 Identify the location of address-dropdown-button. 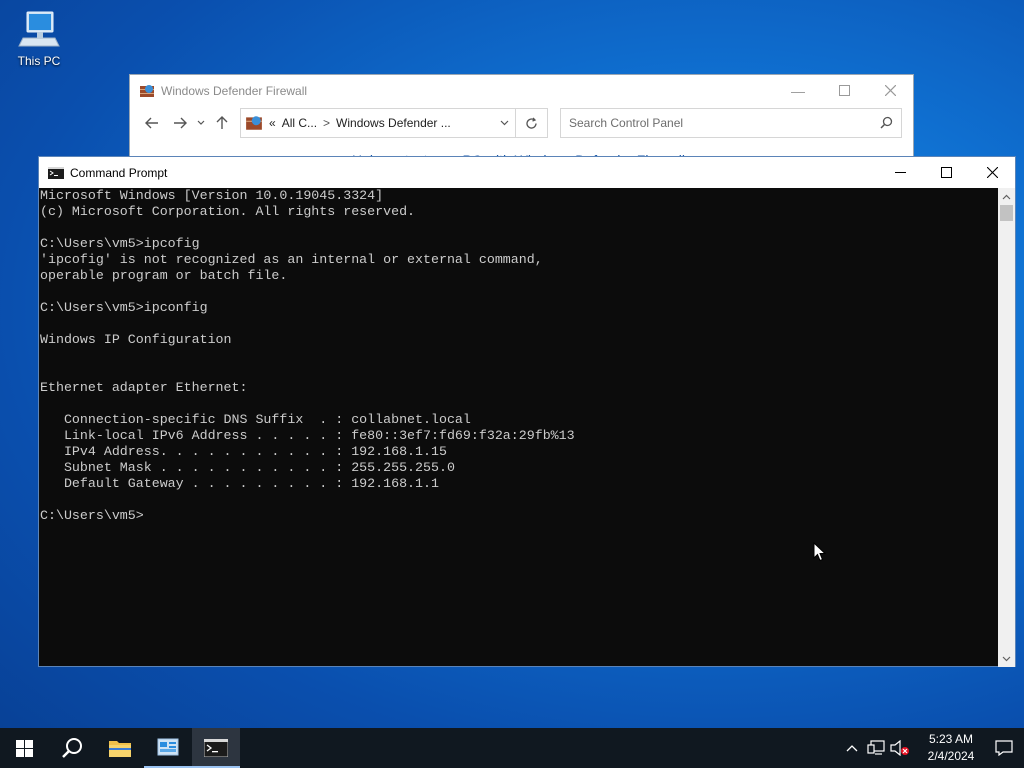
(504, 123).